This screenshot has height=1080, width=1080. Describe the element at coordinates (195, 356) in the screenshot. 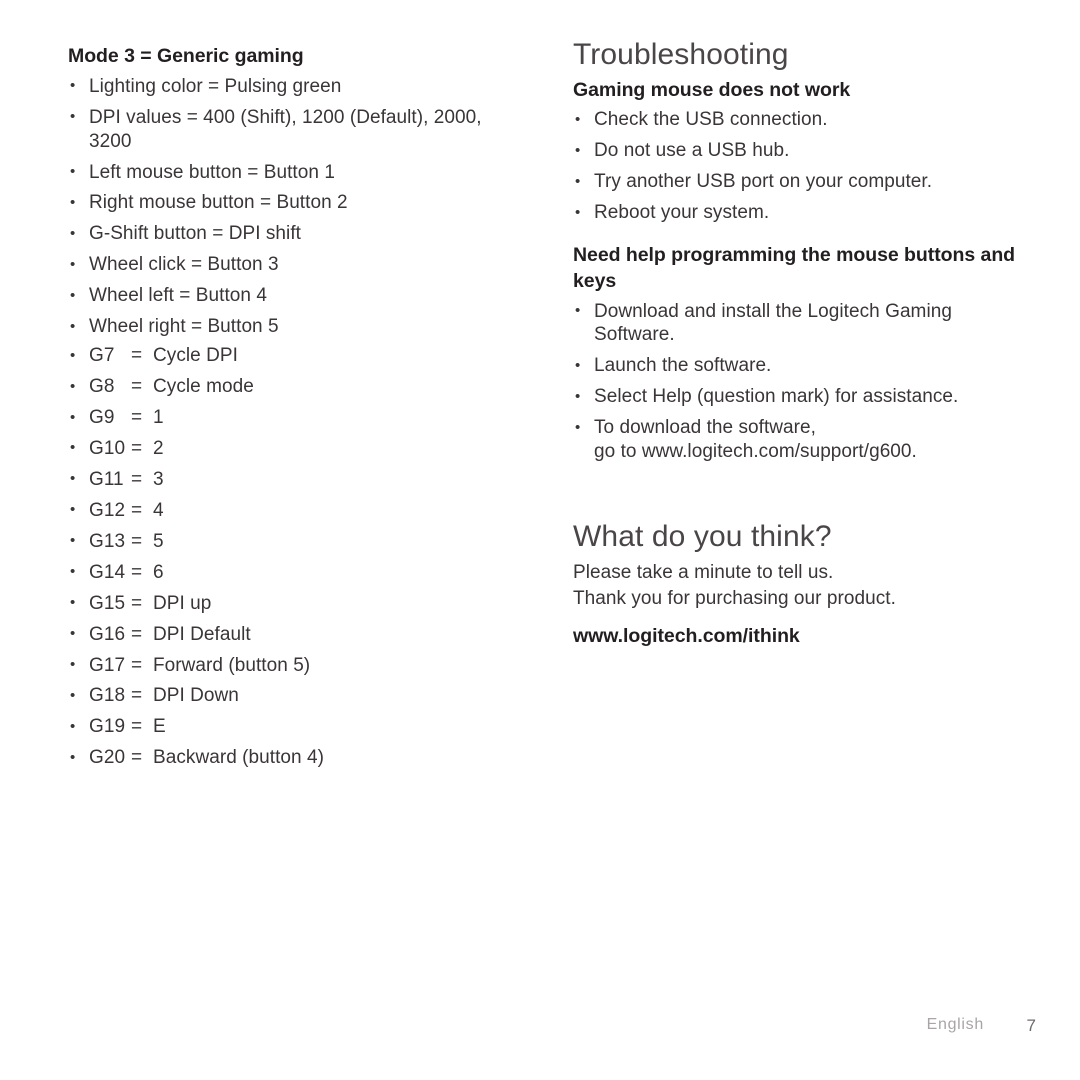

I see `g-key-value: Cycle DPI` at that location.